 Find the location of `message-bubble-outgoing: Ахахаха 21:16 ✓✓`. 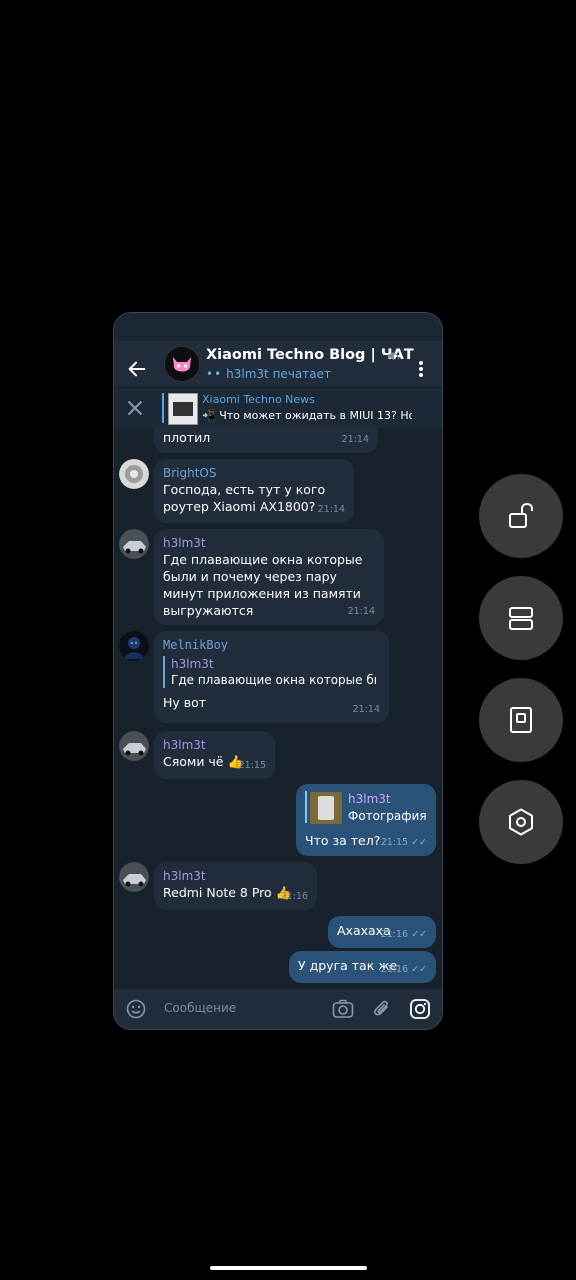

message-bubble-outgoing: Ахахаха 21:16 ✓✓ is located at coordinates (382, 932).